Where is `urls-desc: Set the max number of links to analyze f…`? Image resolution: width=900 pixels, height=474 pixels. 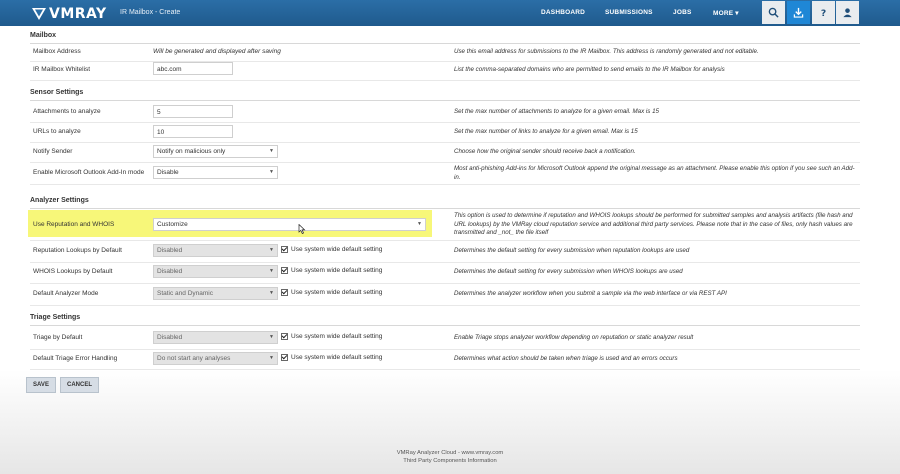
urls-desc: Set the max number of links to analyze f… is located at coordinates (546, 131).